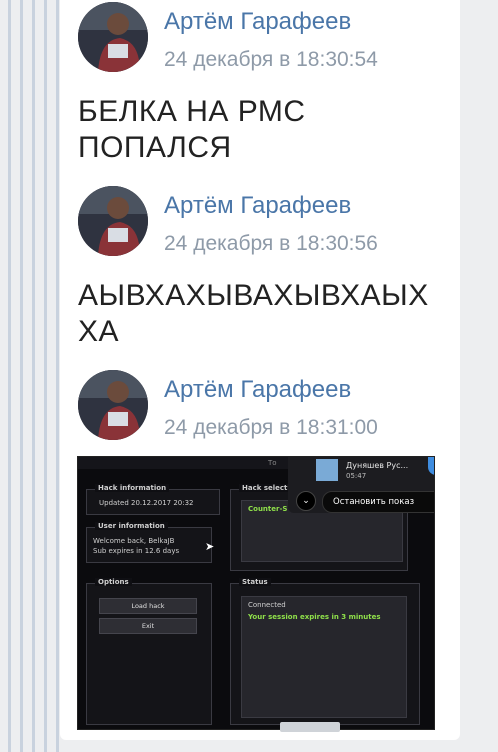 This screenshot has width=498, height=752. I want to click on panel-title: Hack information, so click(132, 488).